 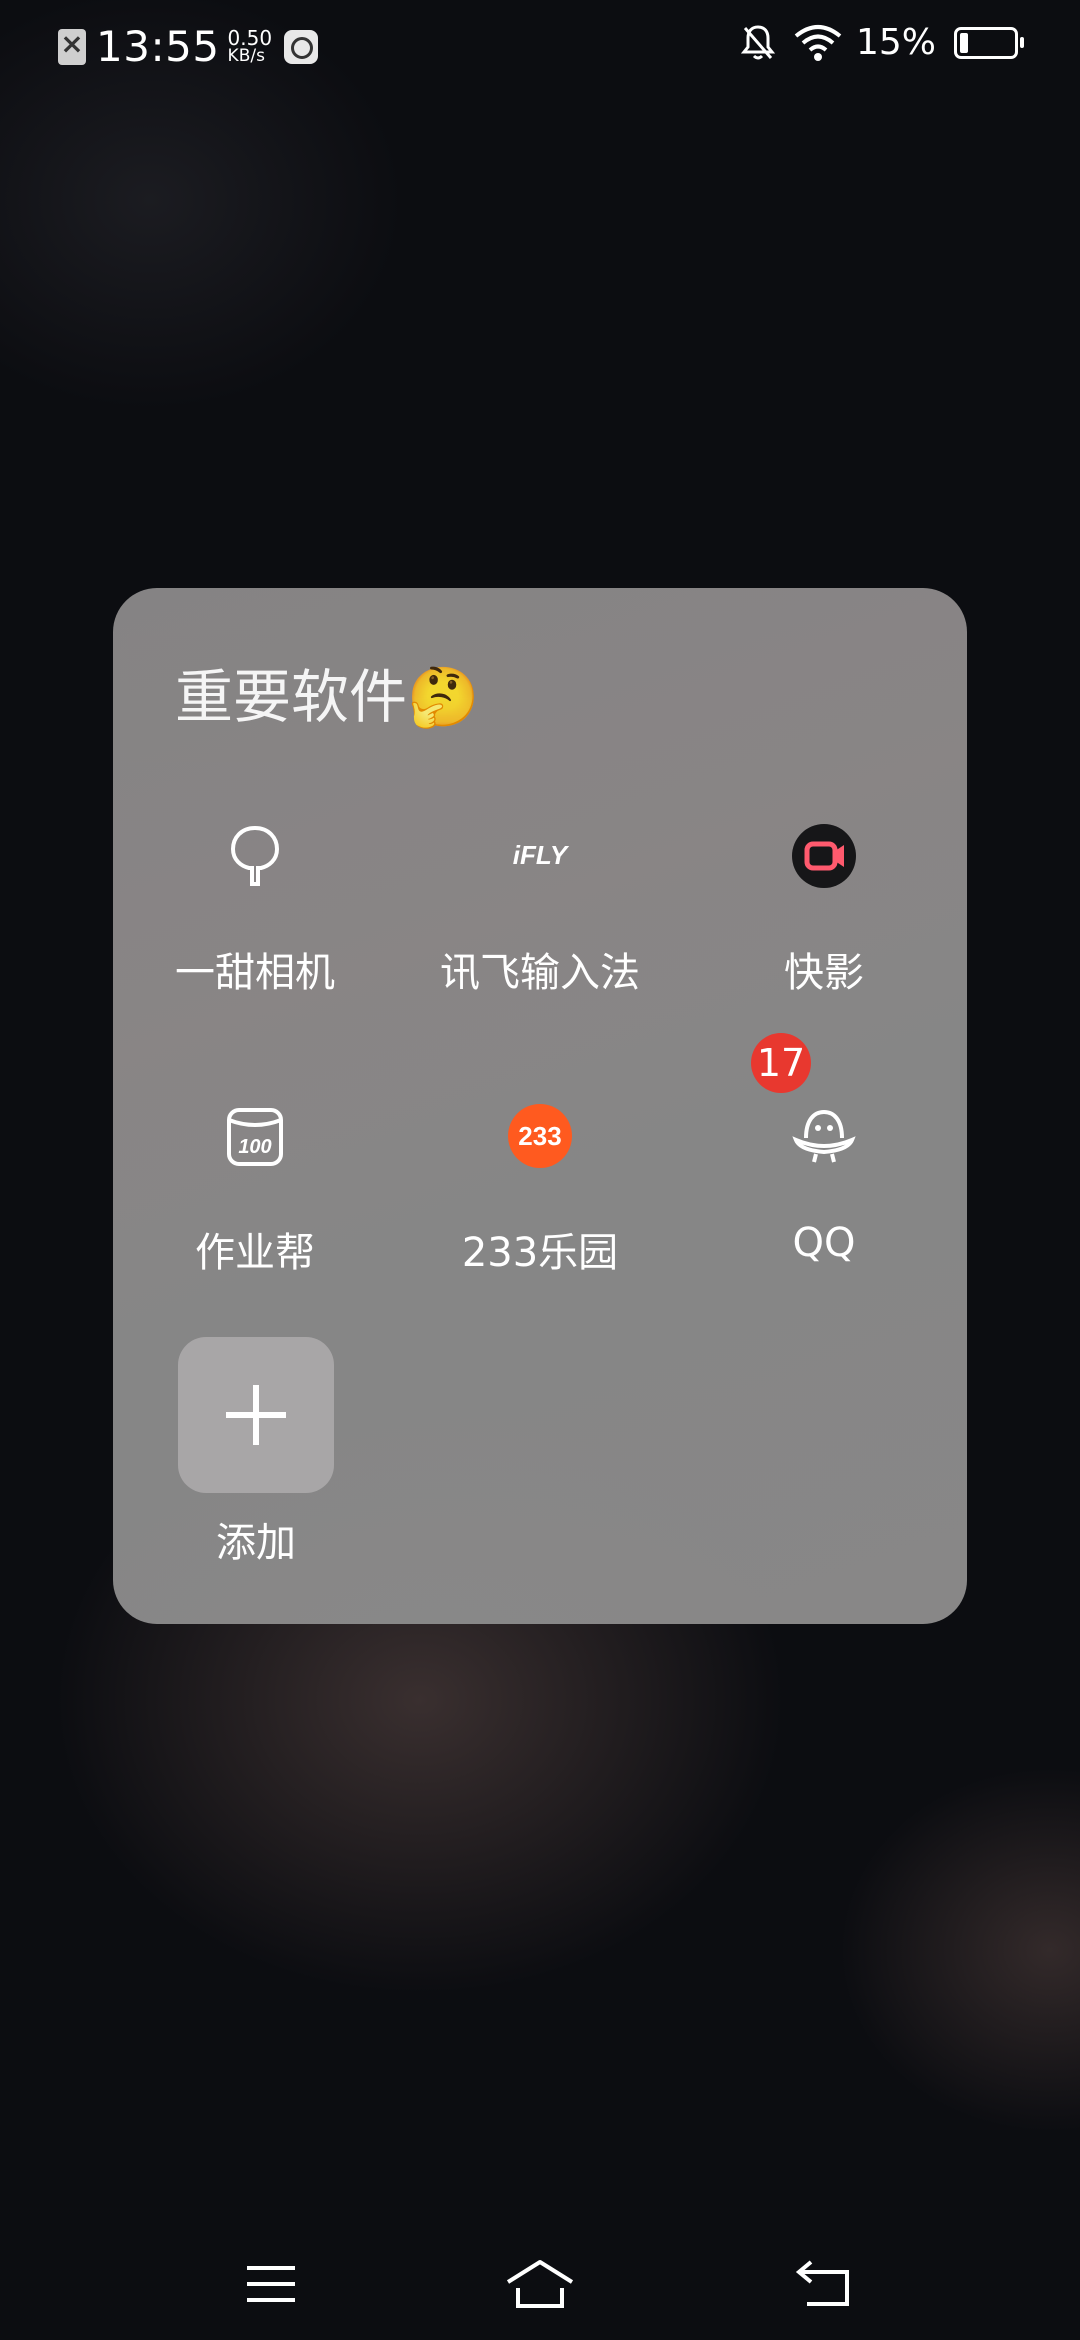 What do you see at coordinates (246, 55) in the screenshot?
I see `net-speed-unit: KB/s` at bounding box center [246, 55].